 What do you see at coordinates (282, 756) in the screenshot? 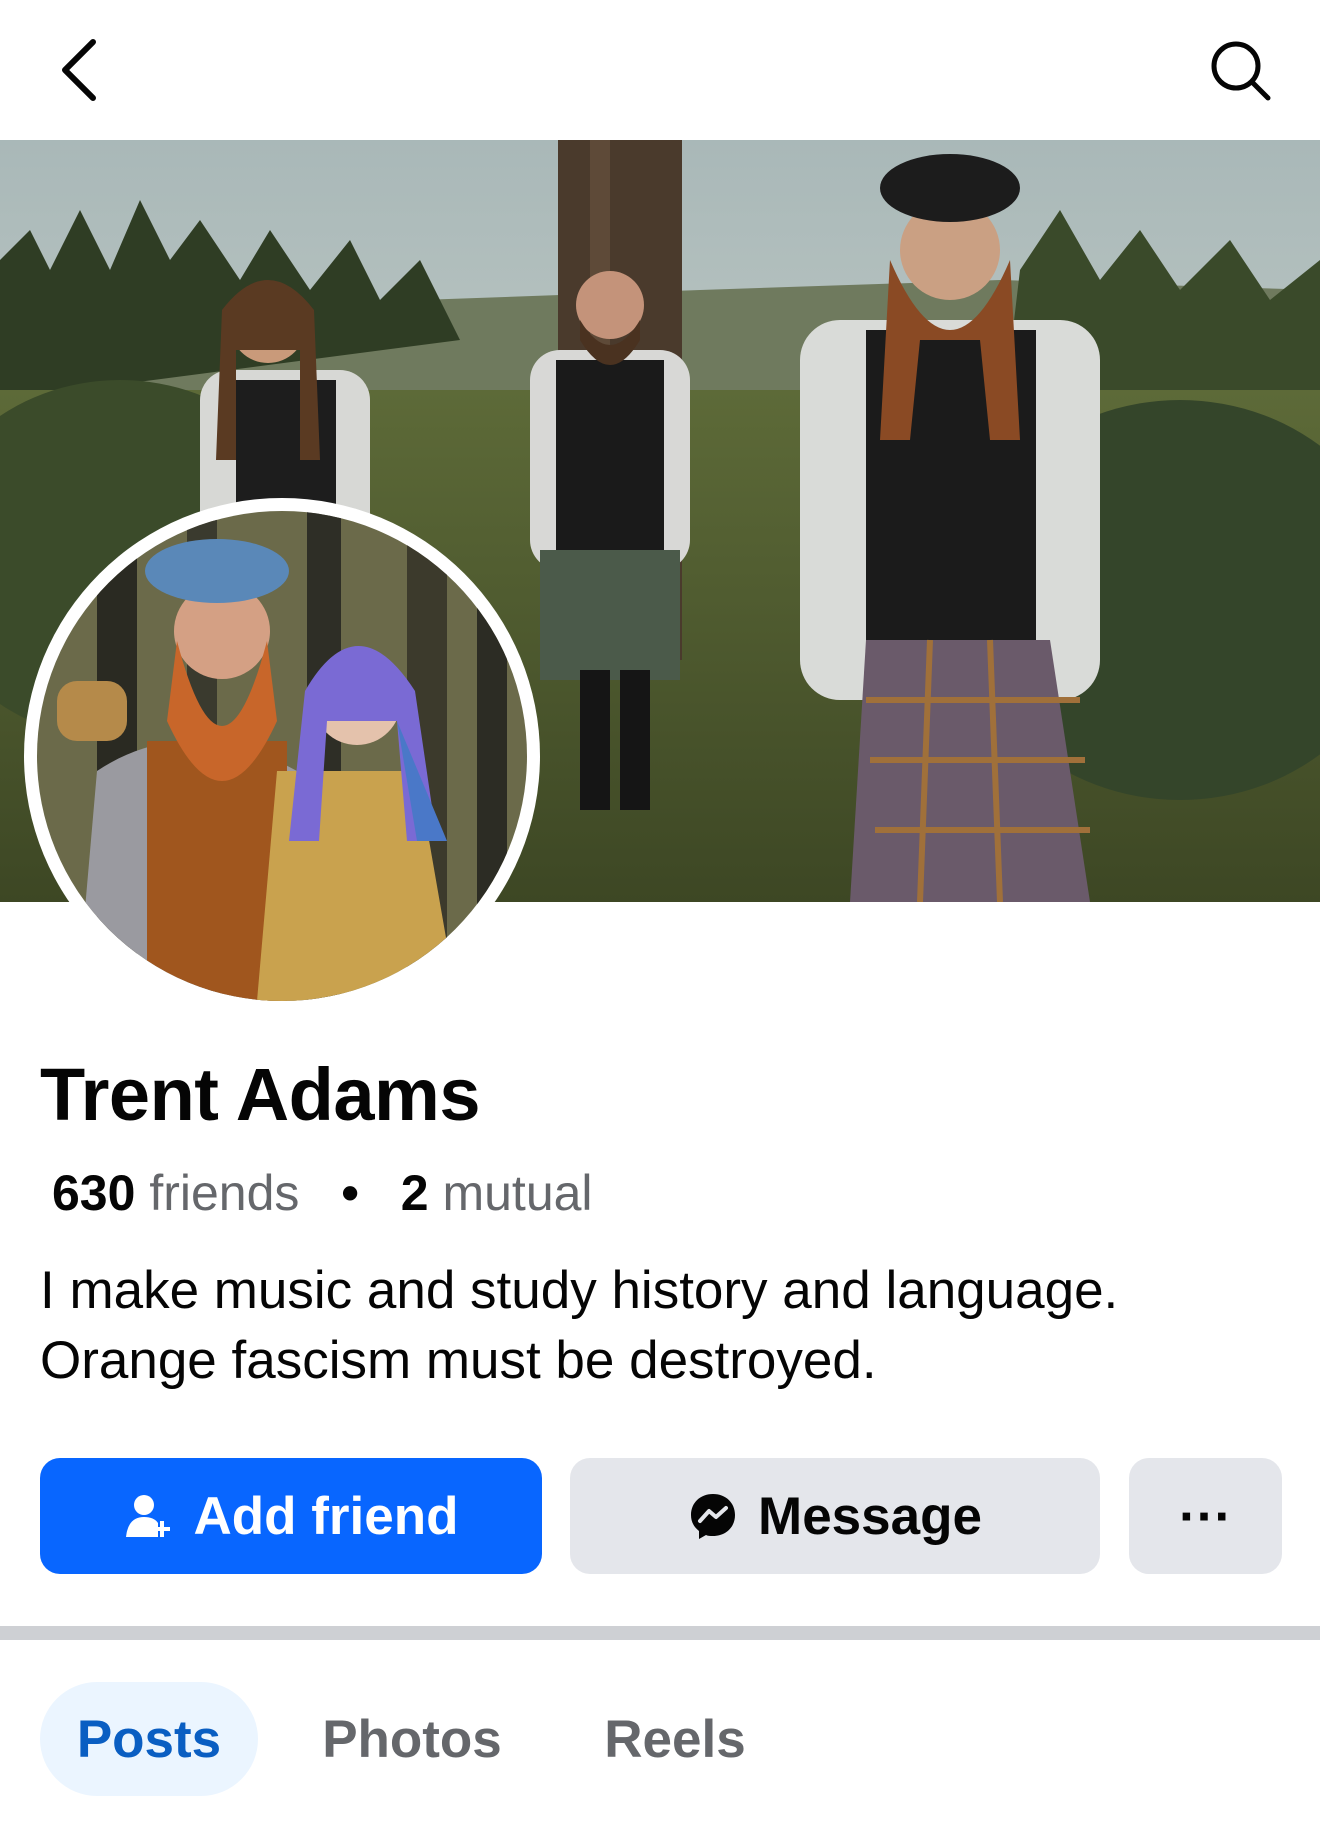
I see `profile-avatar` at bounding box center [282, 756].